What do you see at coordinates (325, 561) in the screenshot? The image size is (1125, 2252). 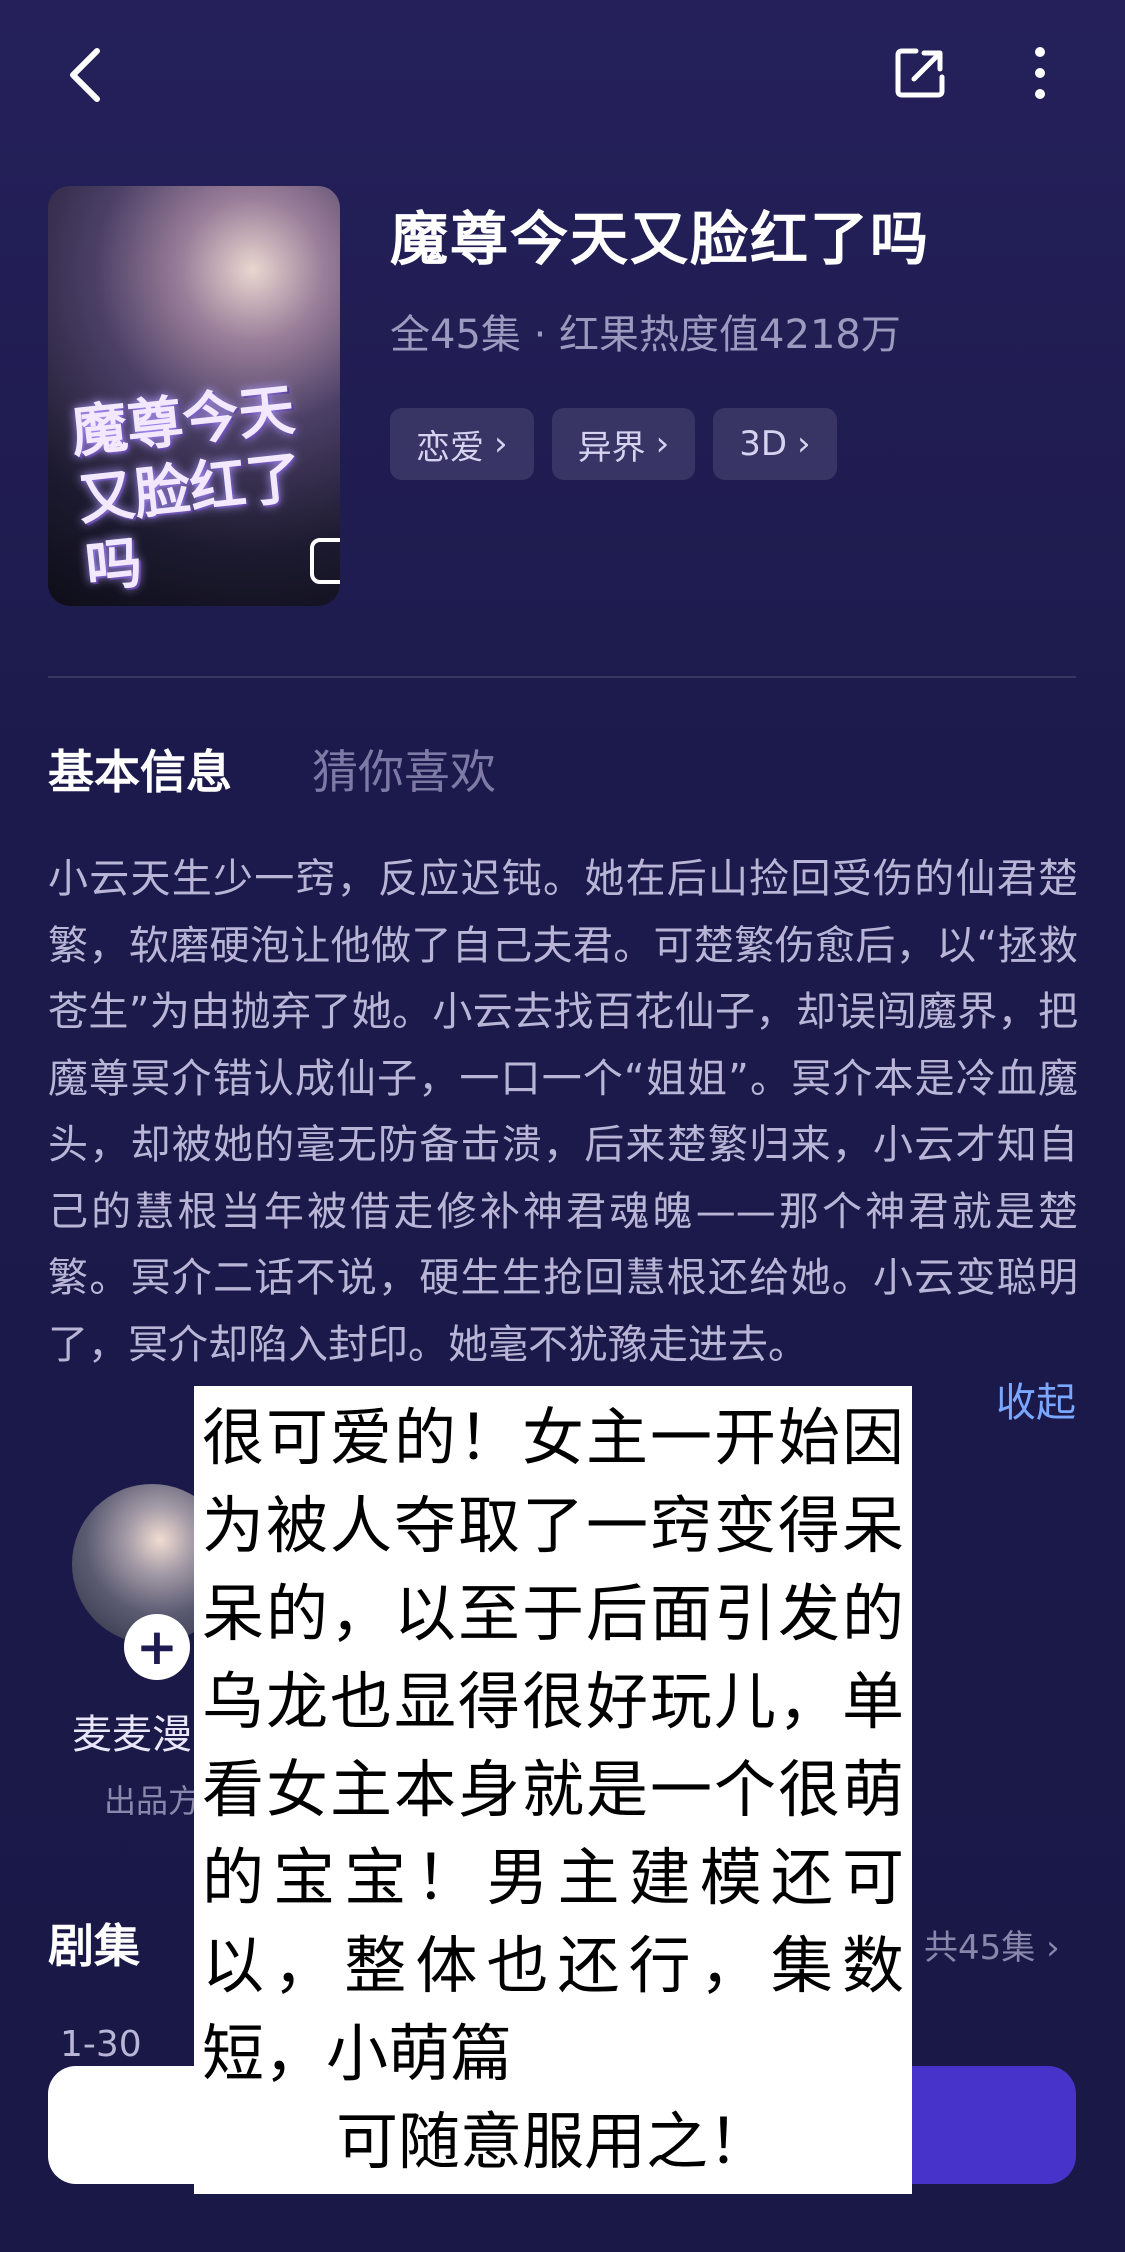 I see `cover-image-icon` at bounding box center [325, 561].